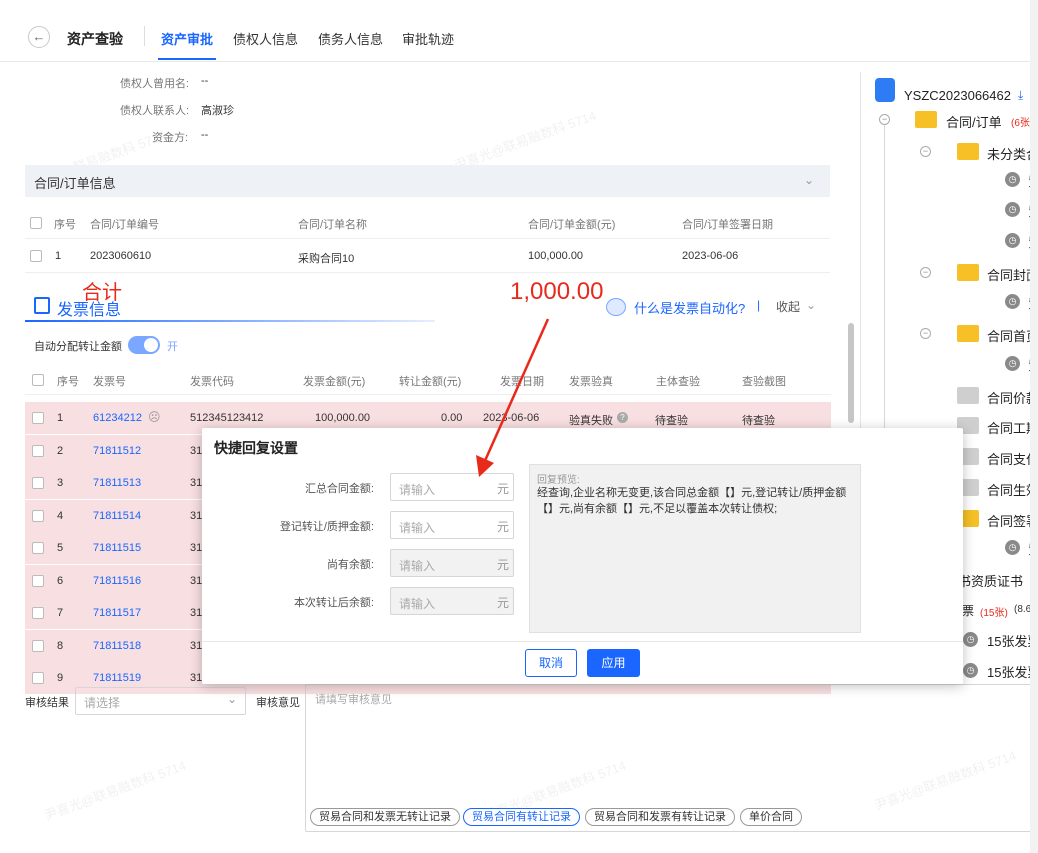  I want to click on contact-label: 债权人联系人:, so click(155, 111).